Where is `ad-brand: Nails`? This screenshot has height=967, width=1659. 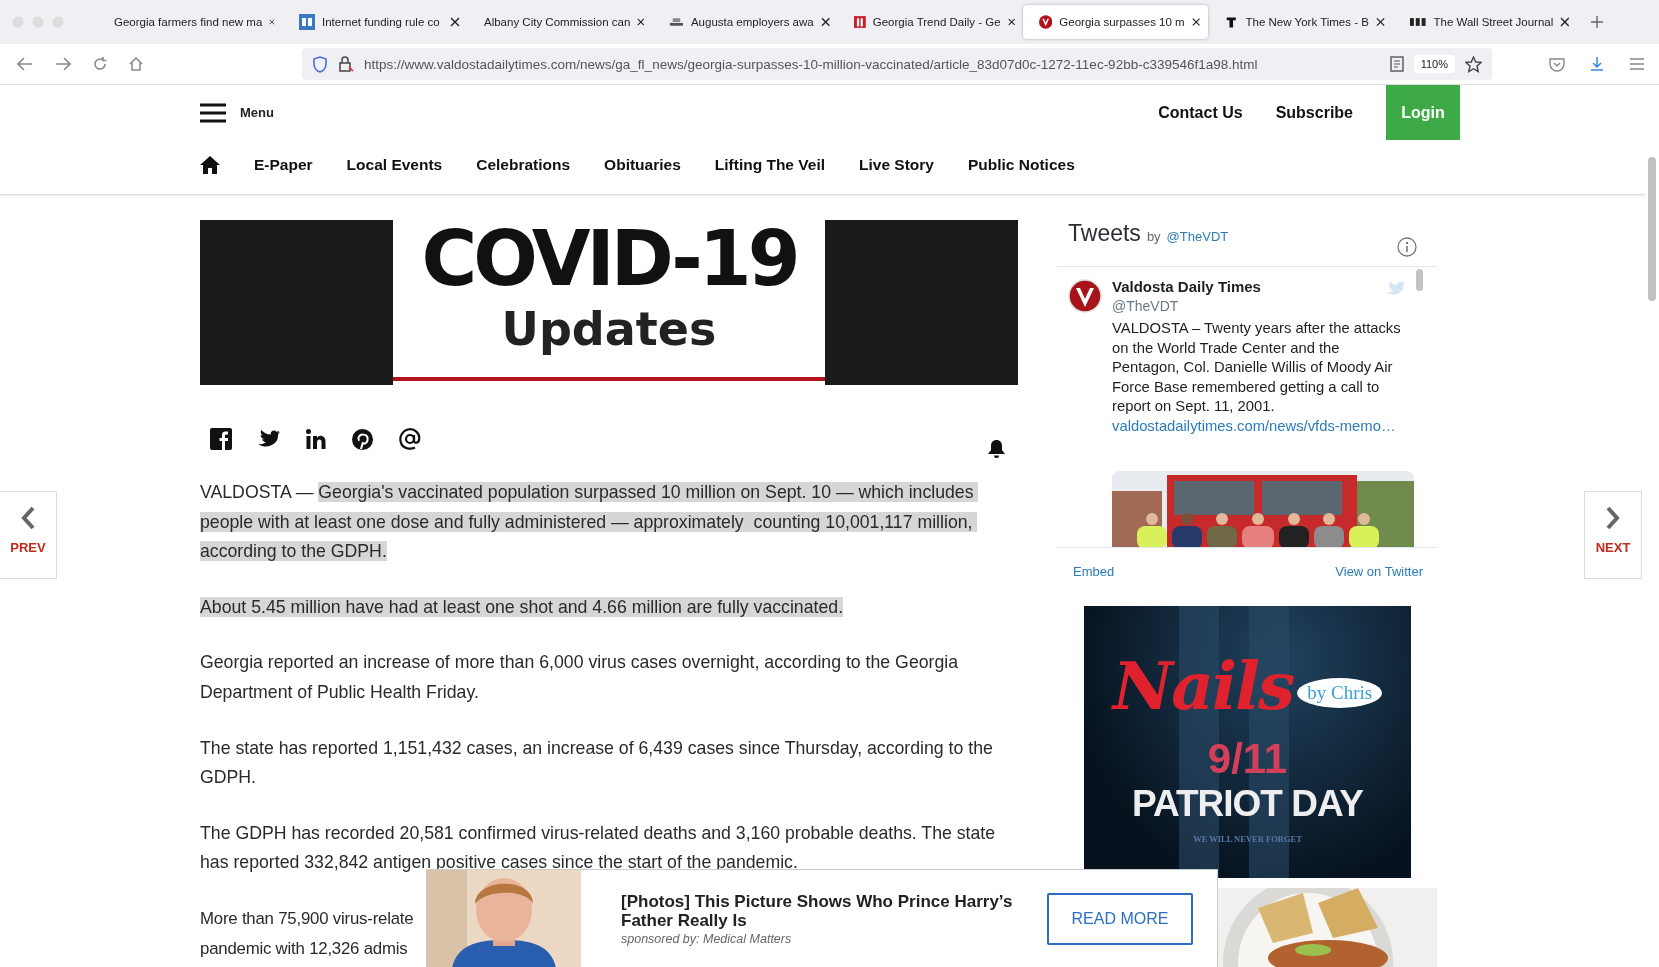 ad-brand: Nails is located at coordinates (1203, 686).